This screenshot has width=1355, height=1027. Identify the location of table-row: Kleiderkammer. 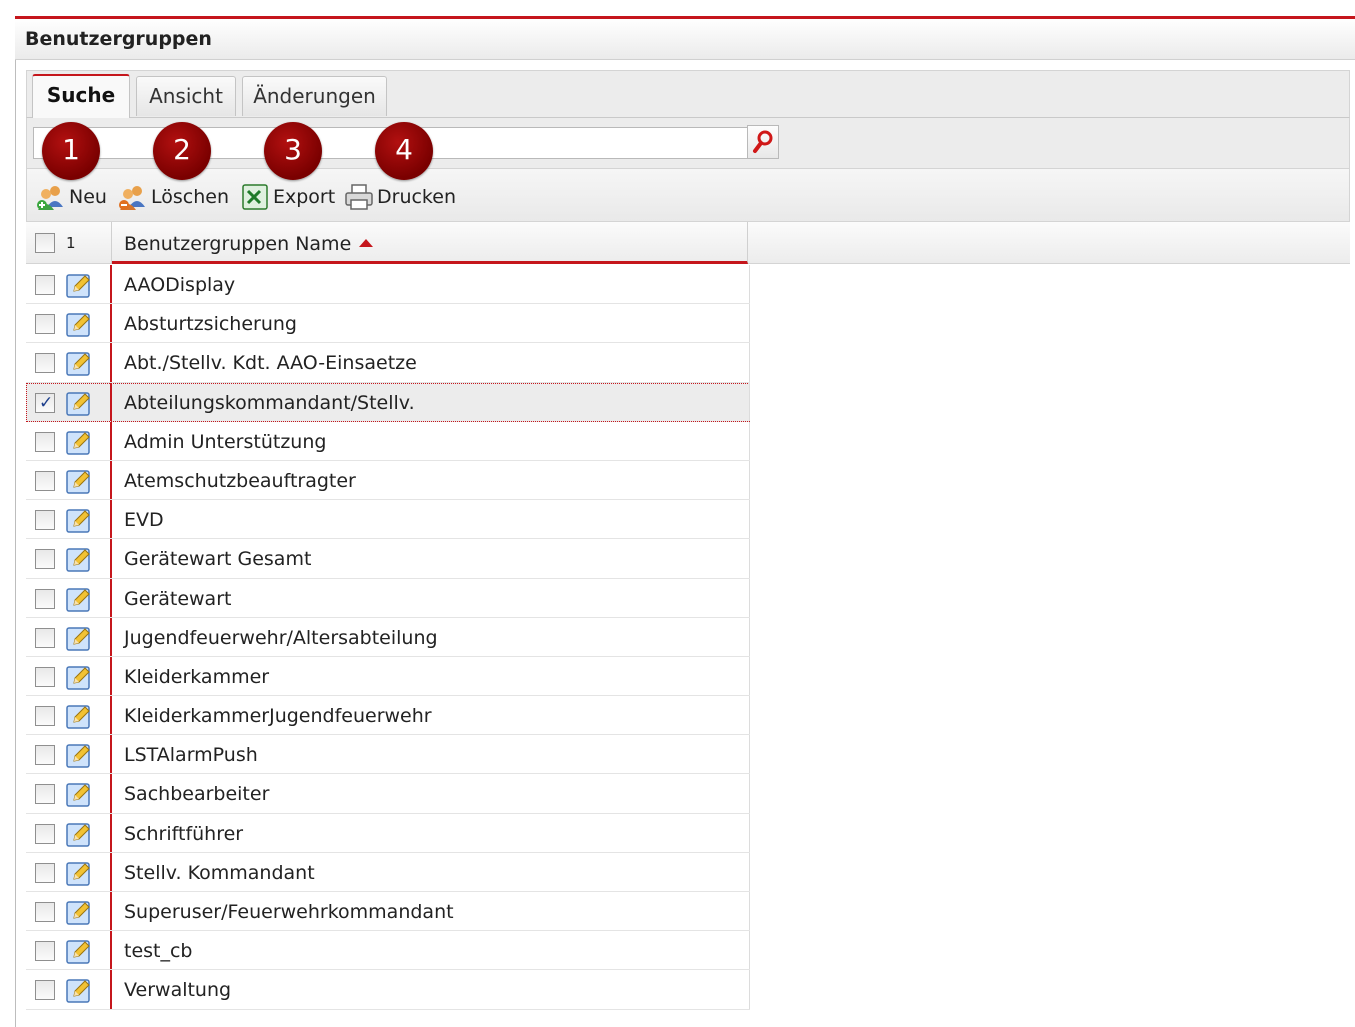
(388, 676).